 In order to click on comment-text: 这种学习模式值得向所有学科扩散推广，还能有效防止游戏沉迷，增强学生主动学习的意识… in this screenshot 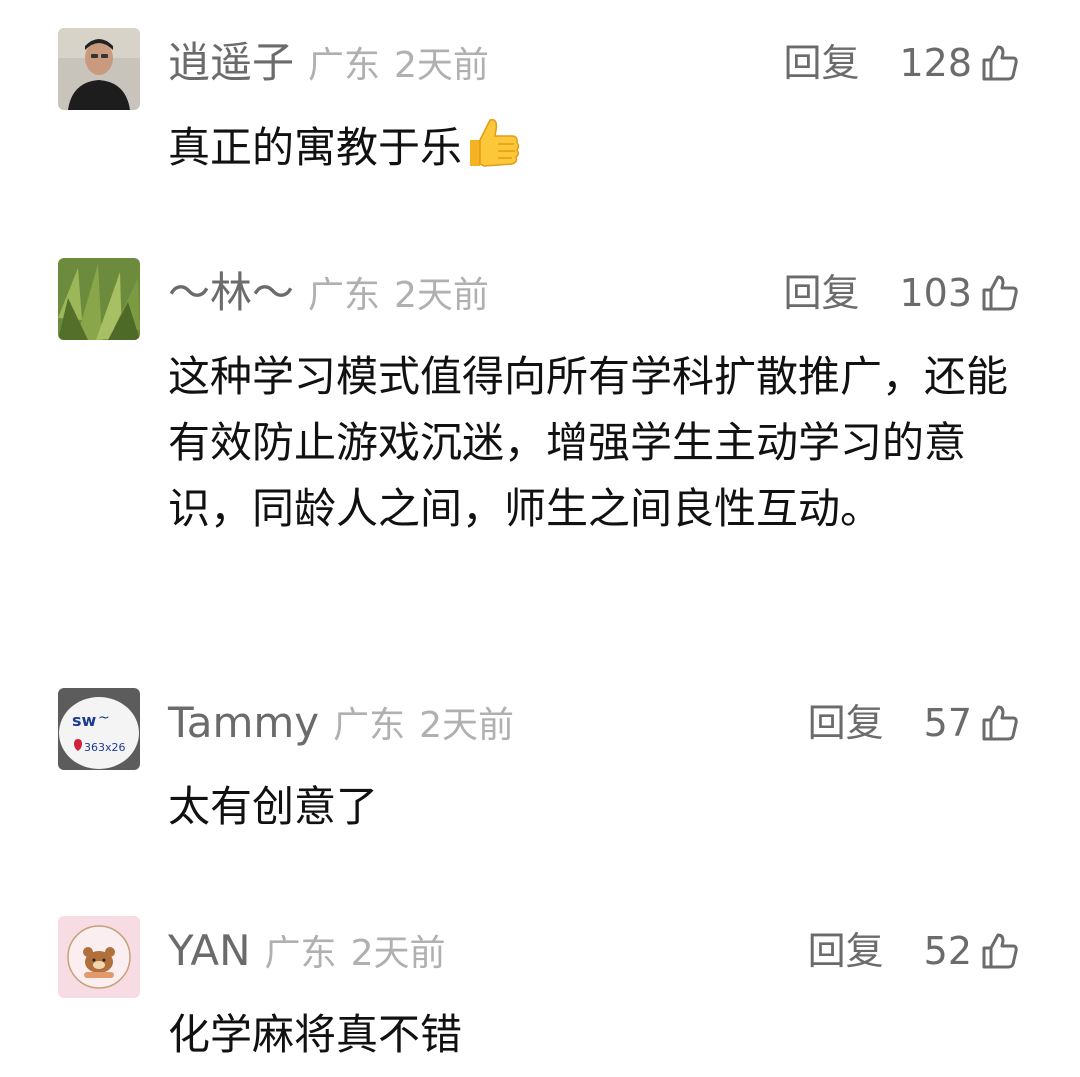, I will do `click(588, 442)`.